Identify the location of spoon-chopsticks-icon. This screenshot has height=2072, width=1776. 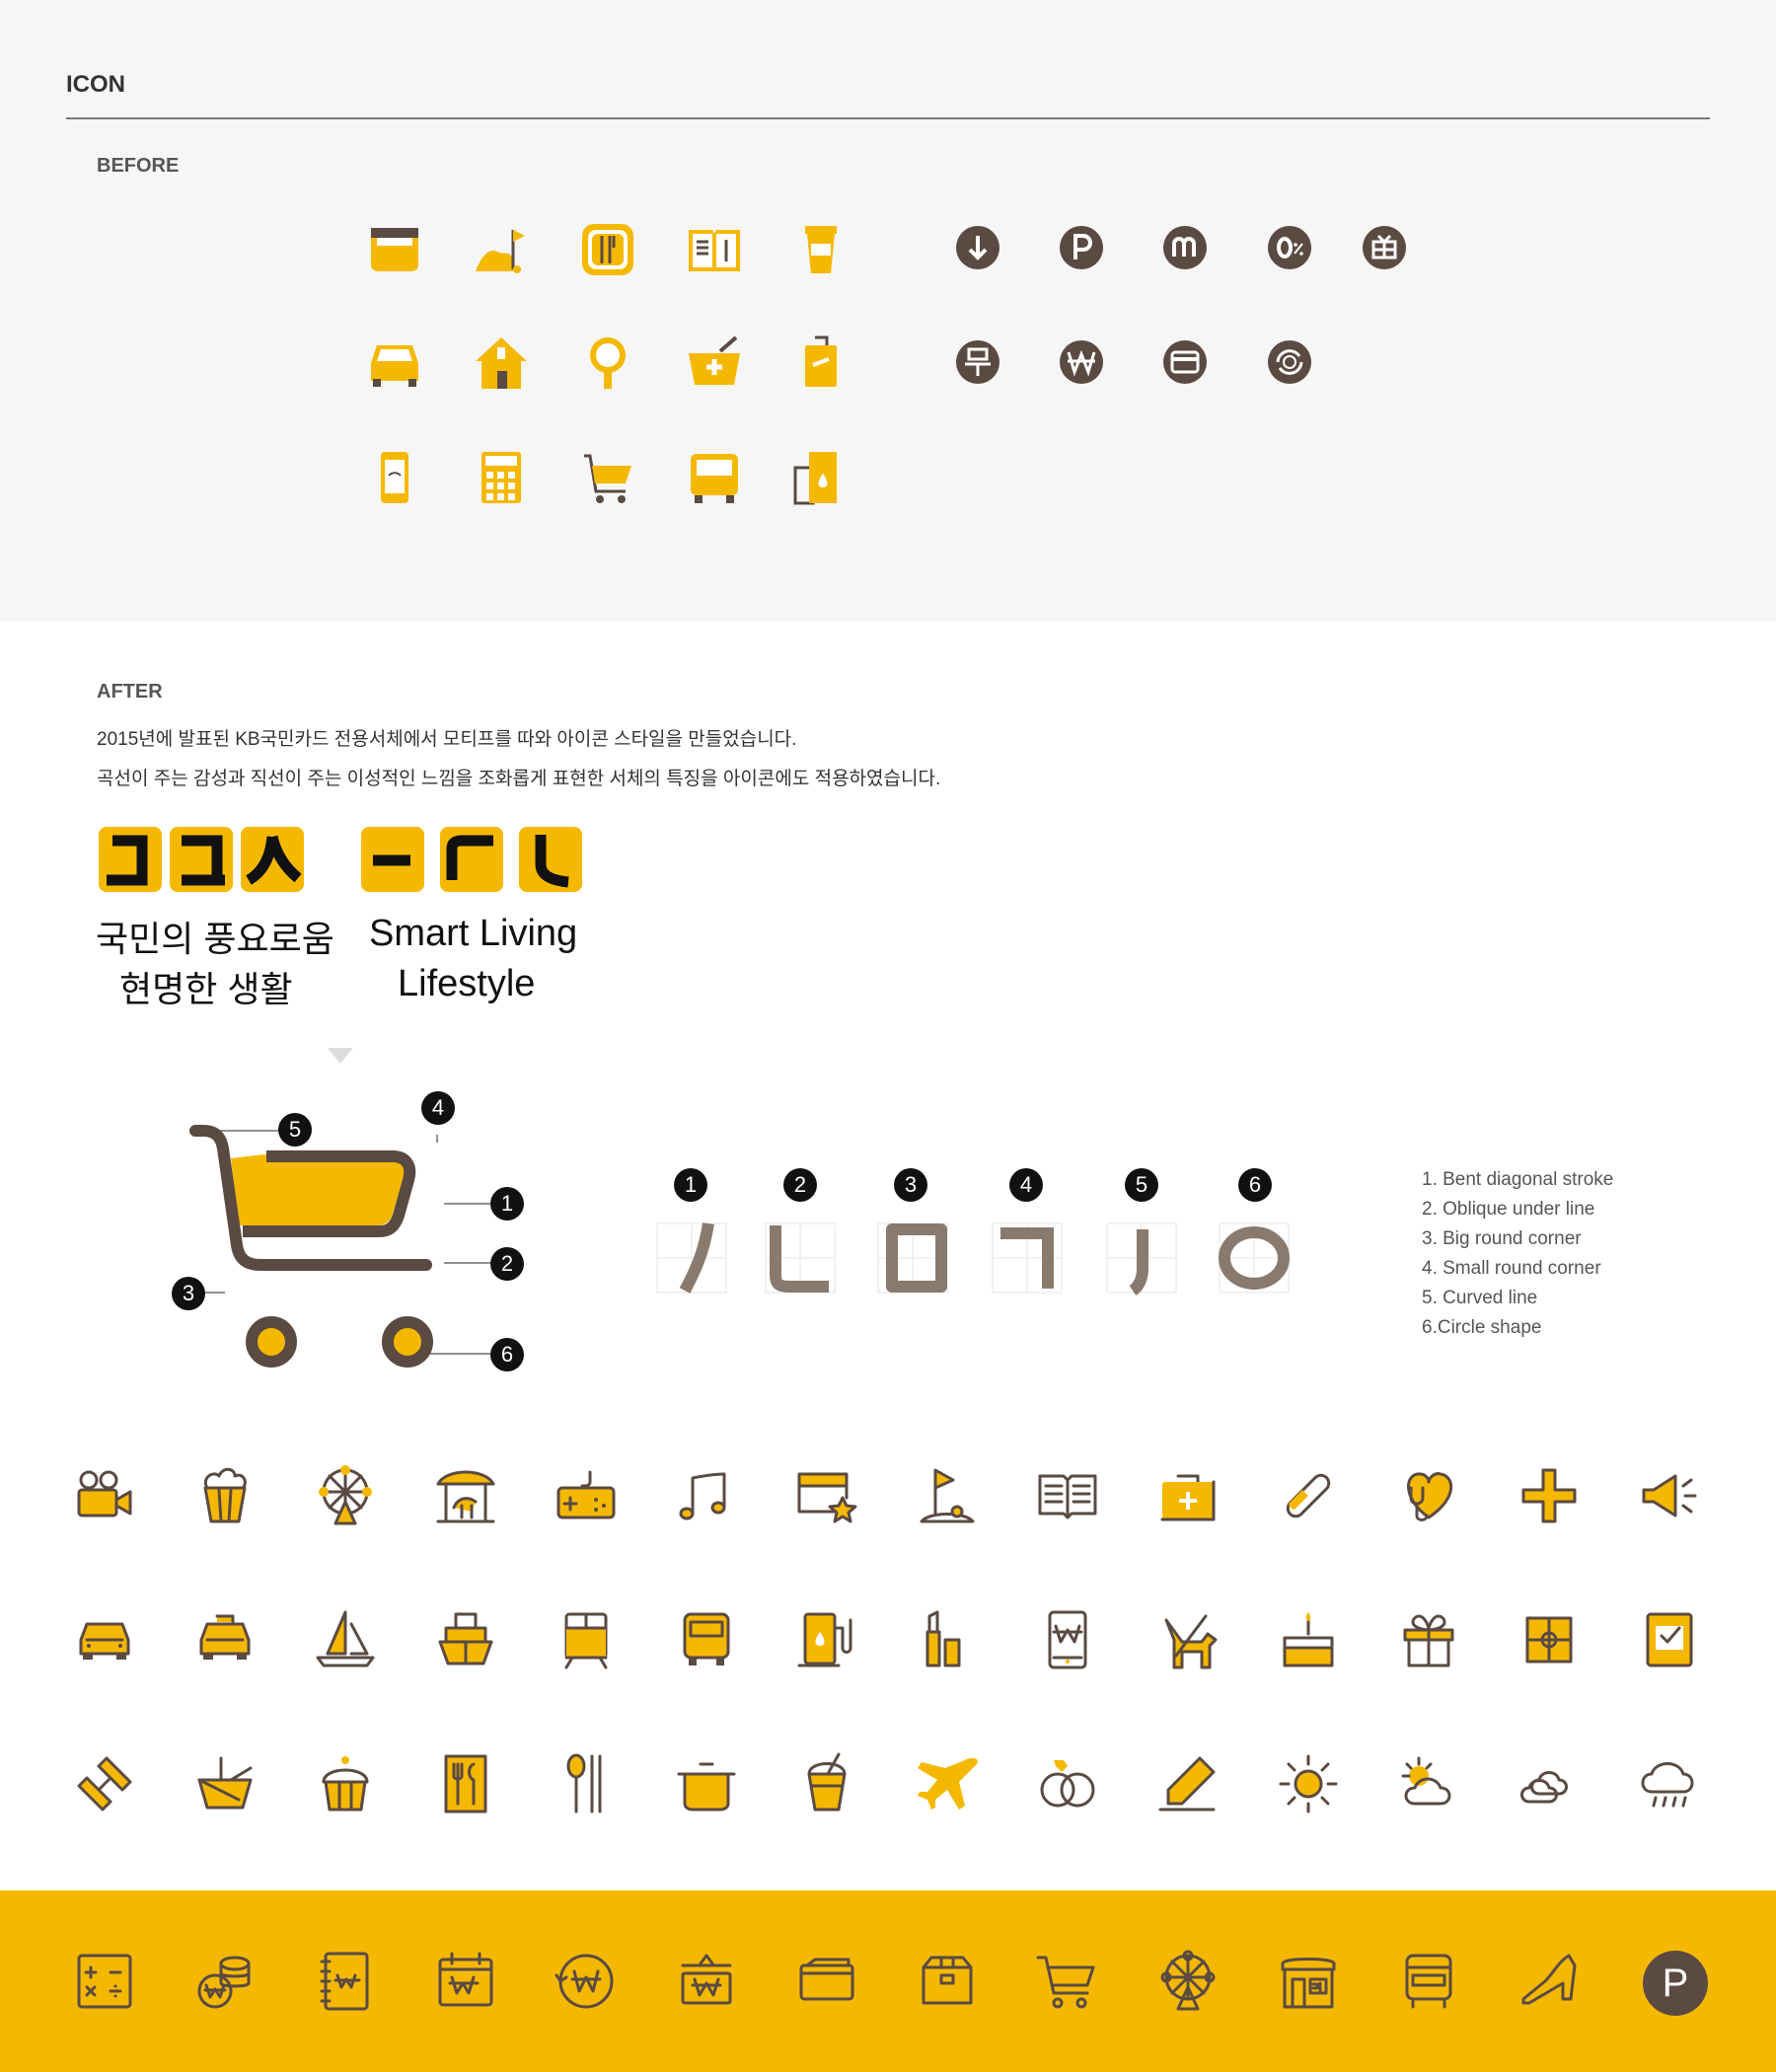
(584, 1783).